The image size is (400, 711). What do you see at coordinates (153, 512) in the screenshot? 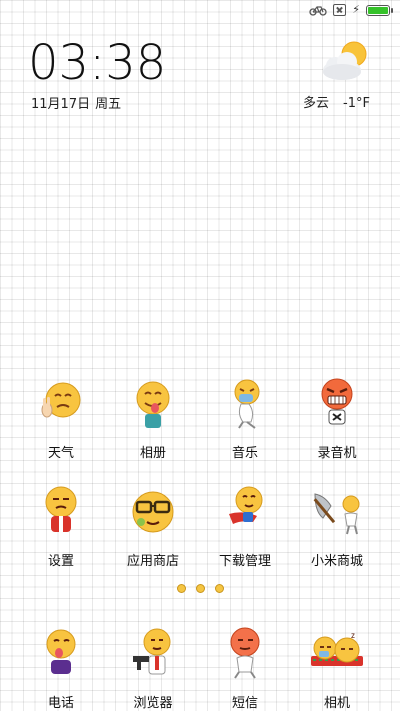
I see `emoji-glasses-icon` at bounding box center [153, 512].